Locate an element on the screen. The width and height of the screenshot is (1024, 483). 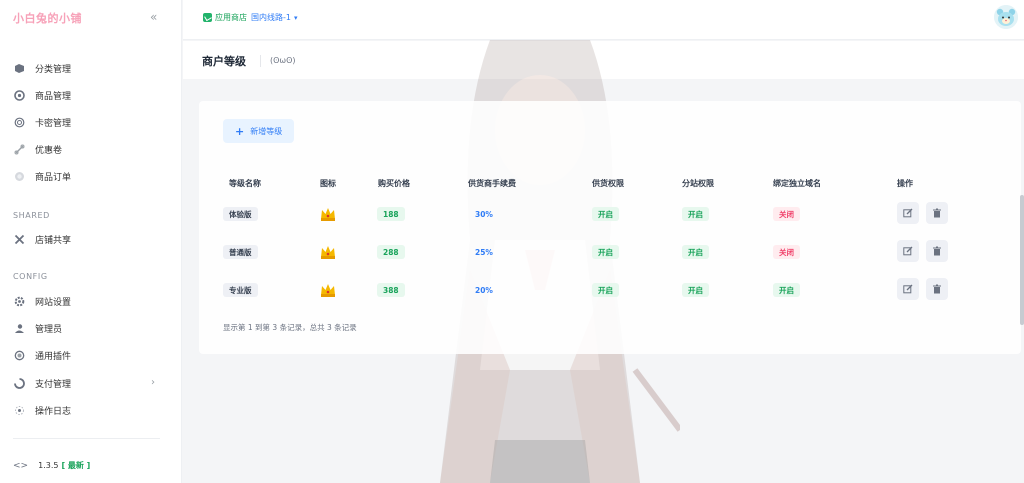
payment-icon is located at coordinates (19, 383).